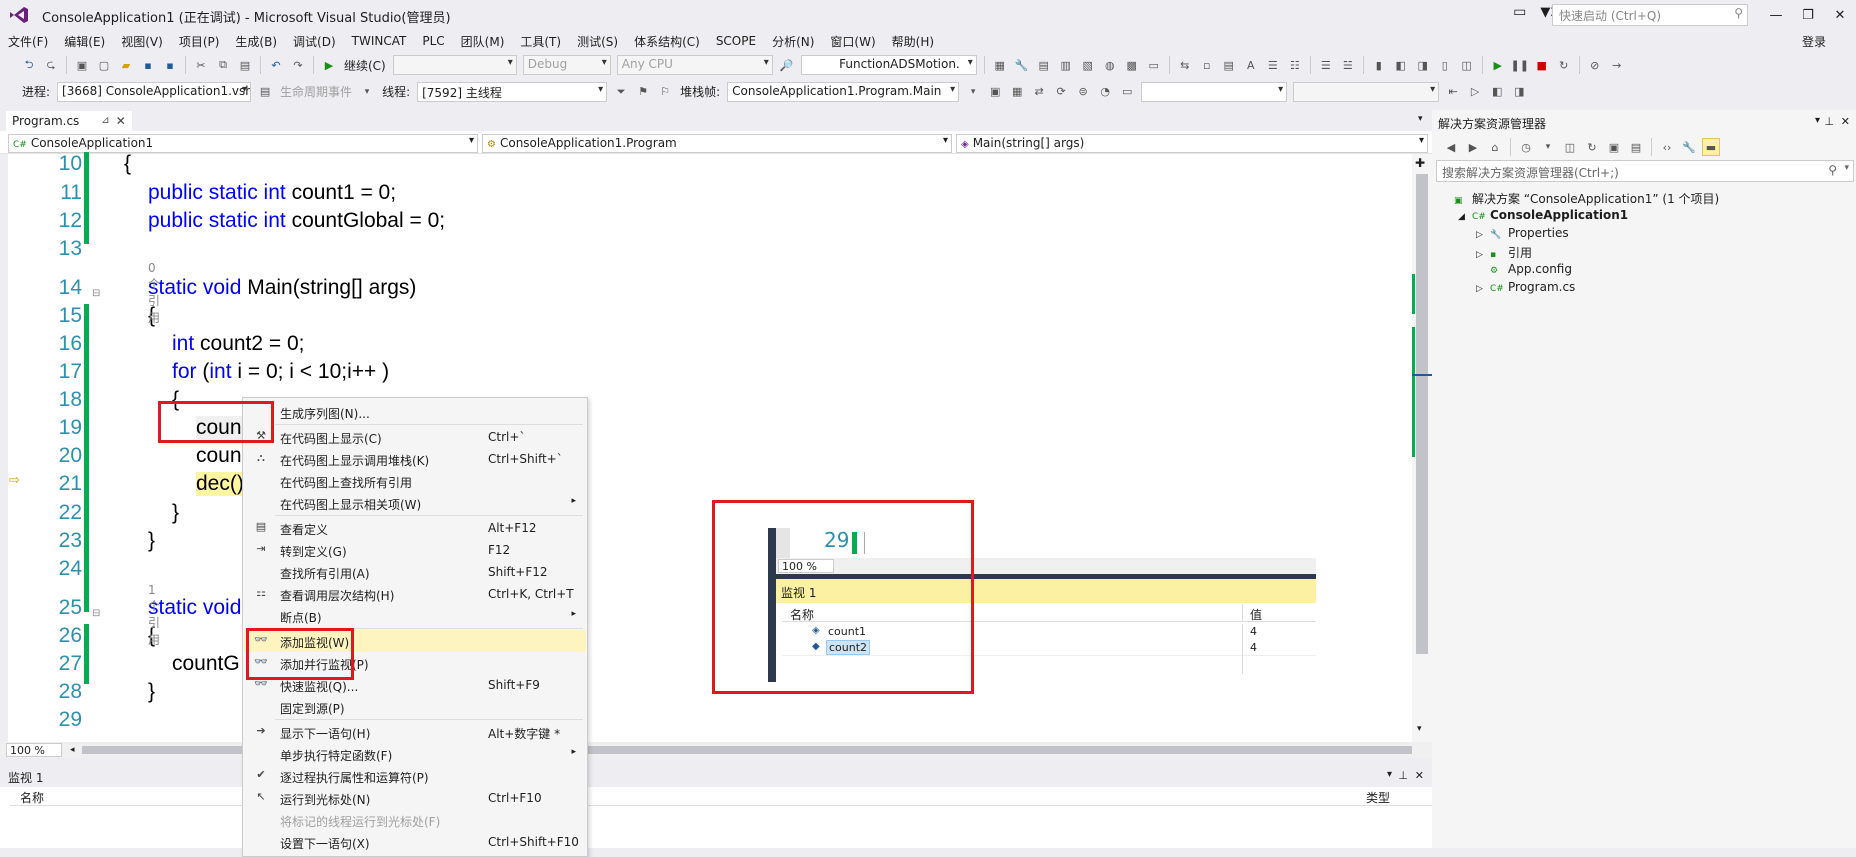 The image size is (1856, 857). Describe the element at coordinates (1453, 92) in the screenshot. I see `debug-tool-icon-8: ⇤` at that location.